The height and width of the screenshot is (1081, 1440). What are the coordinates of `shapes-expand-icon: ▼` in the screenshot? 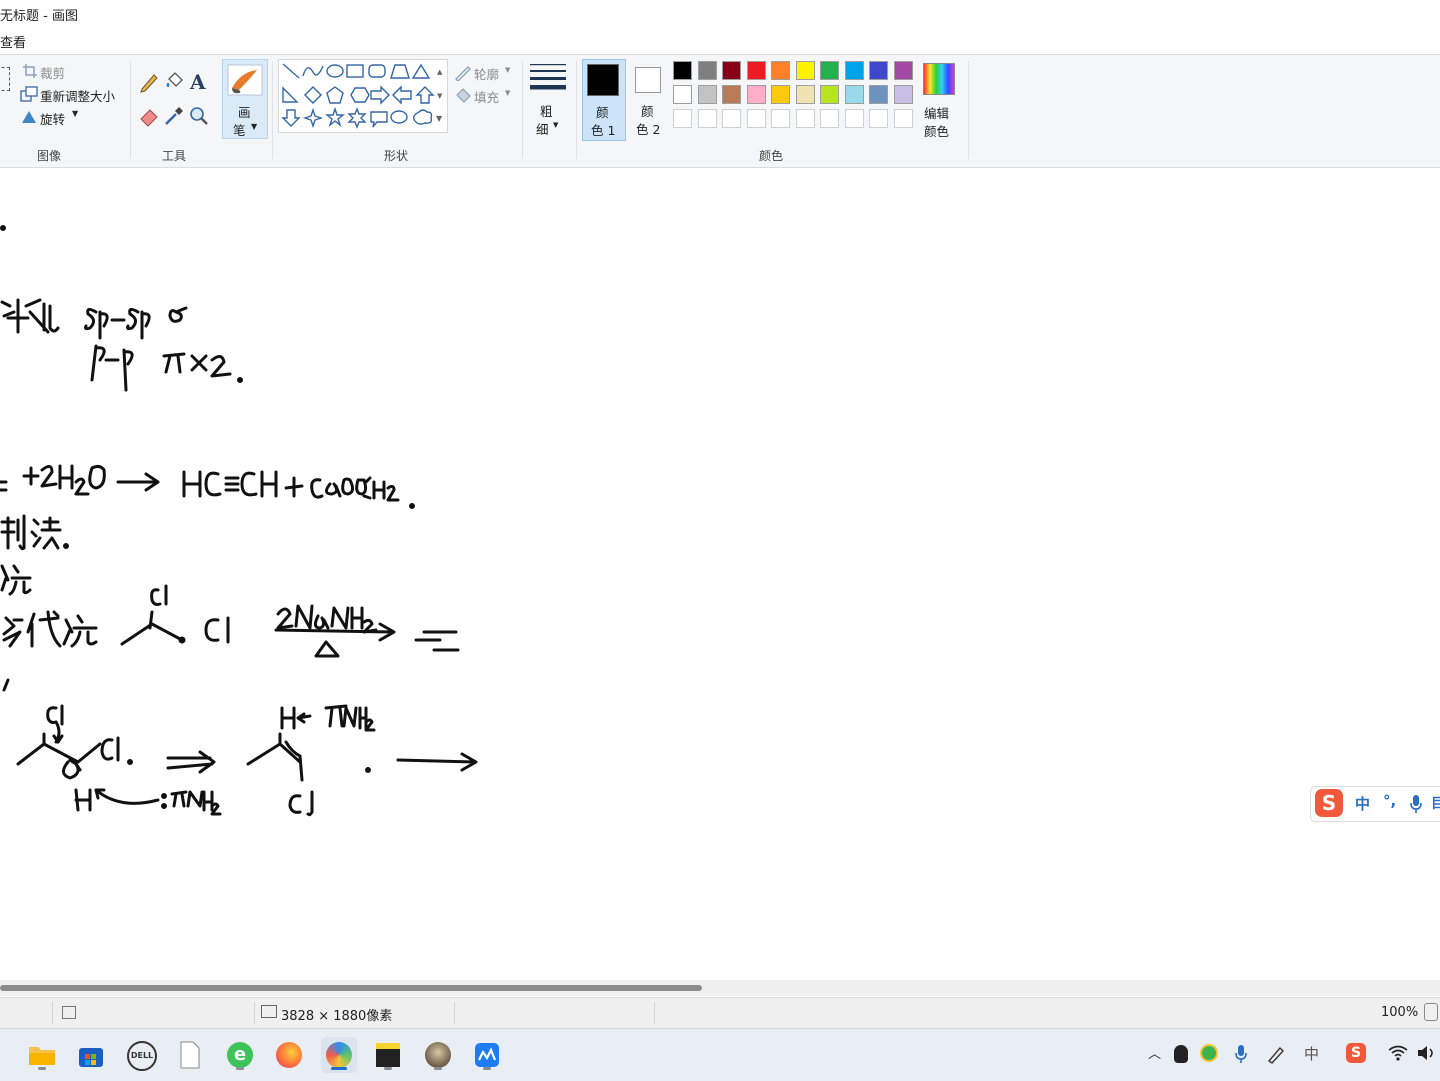 It's located at (439, 118).